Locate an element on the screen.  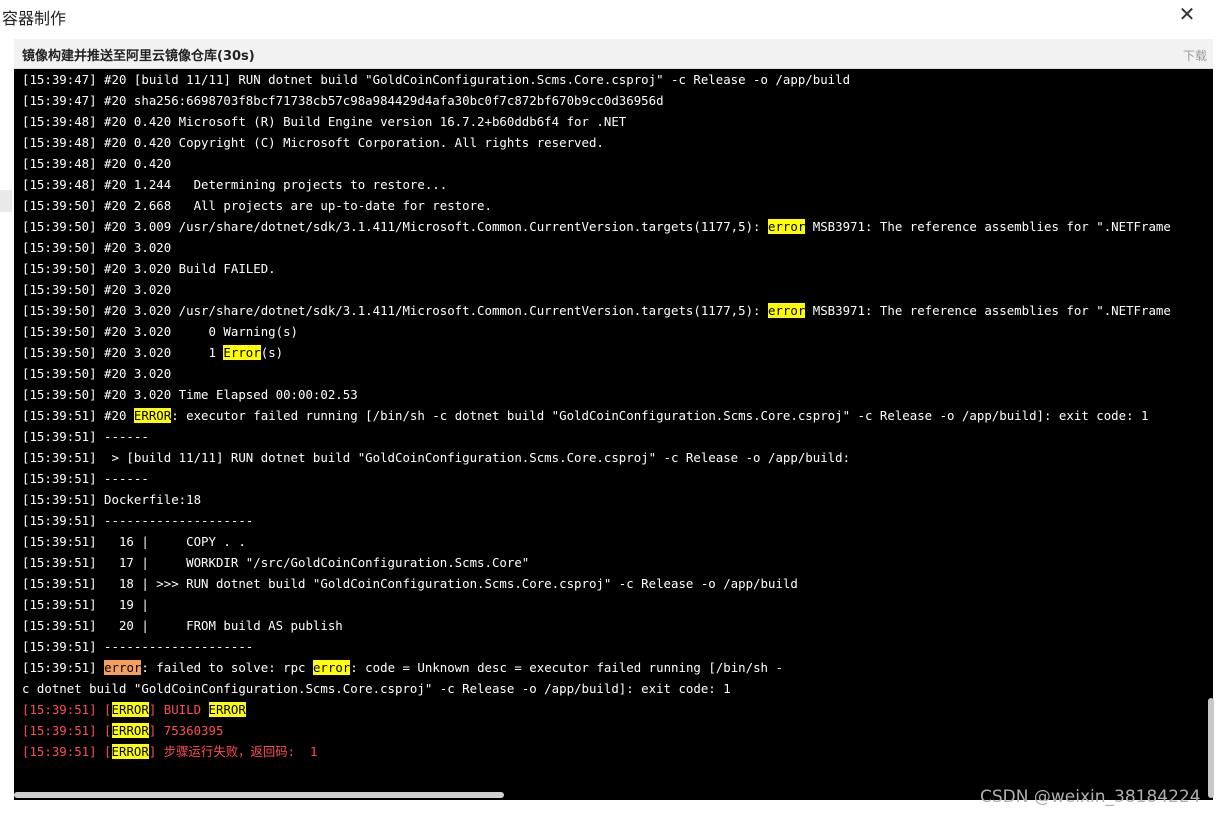
log-line: [15:39:51] 20 | FROM build AS publish is located at coordinates (615, 625).